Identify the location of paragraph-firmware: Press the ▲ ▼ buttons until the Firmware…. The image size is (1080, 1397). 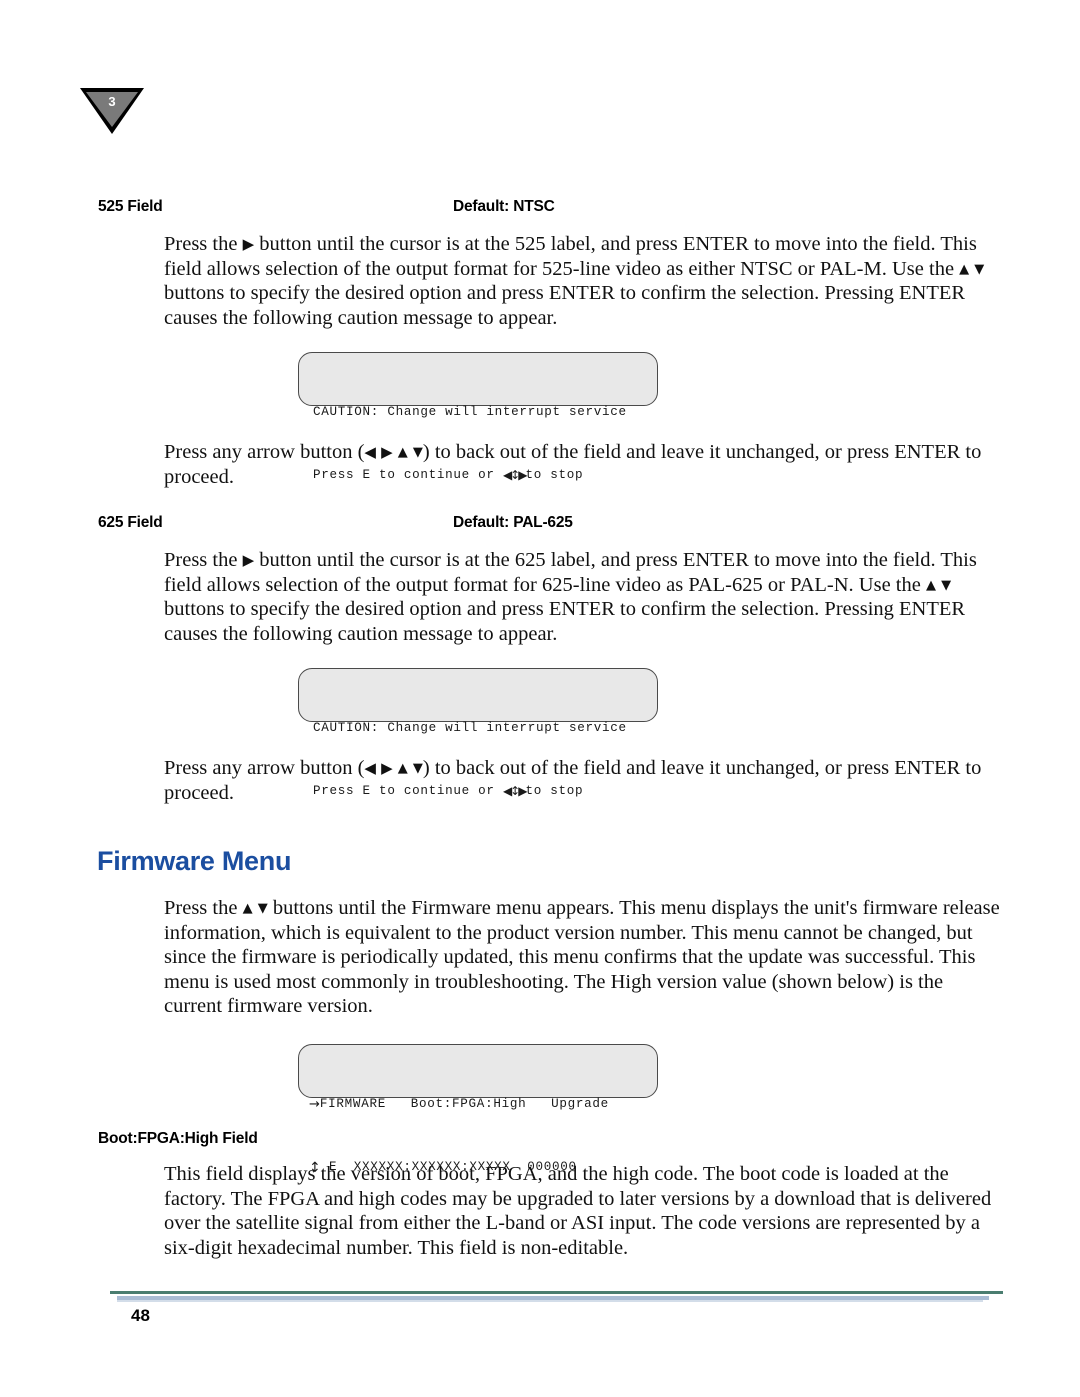
(582, 957).